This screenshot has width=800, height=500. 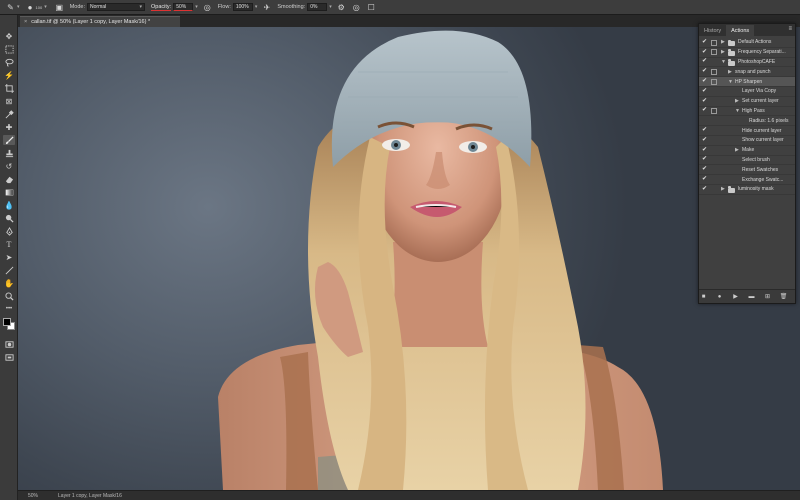 I want to click on type-tool: T, so click(x=9, y=244).